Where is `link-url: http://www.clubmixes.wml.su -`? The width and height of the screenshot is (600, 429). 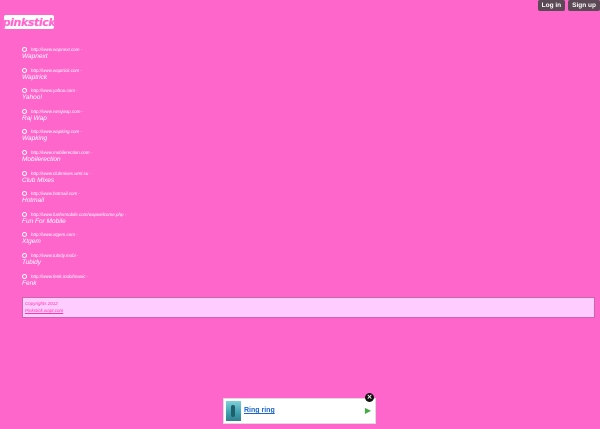 link-url: http://www.clubmixes.wml.su - is located at coordinates (78, 173).